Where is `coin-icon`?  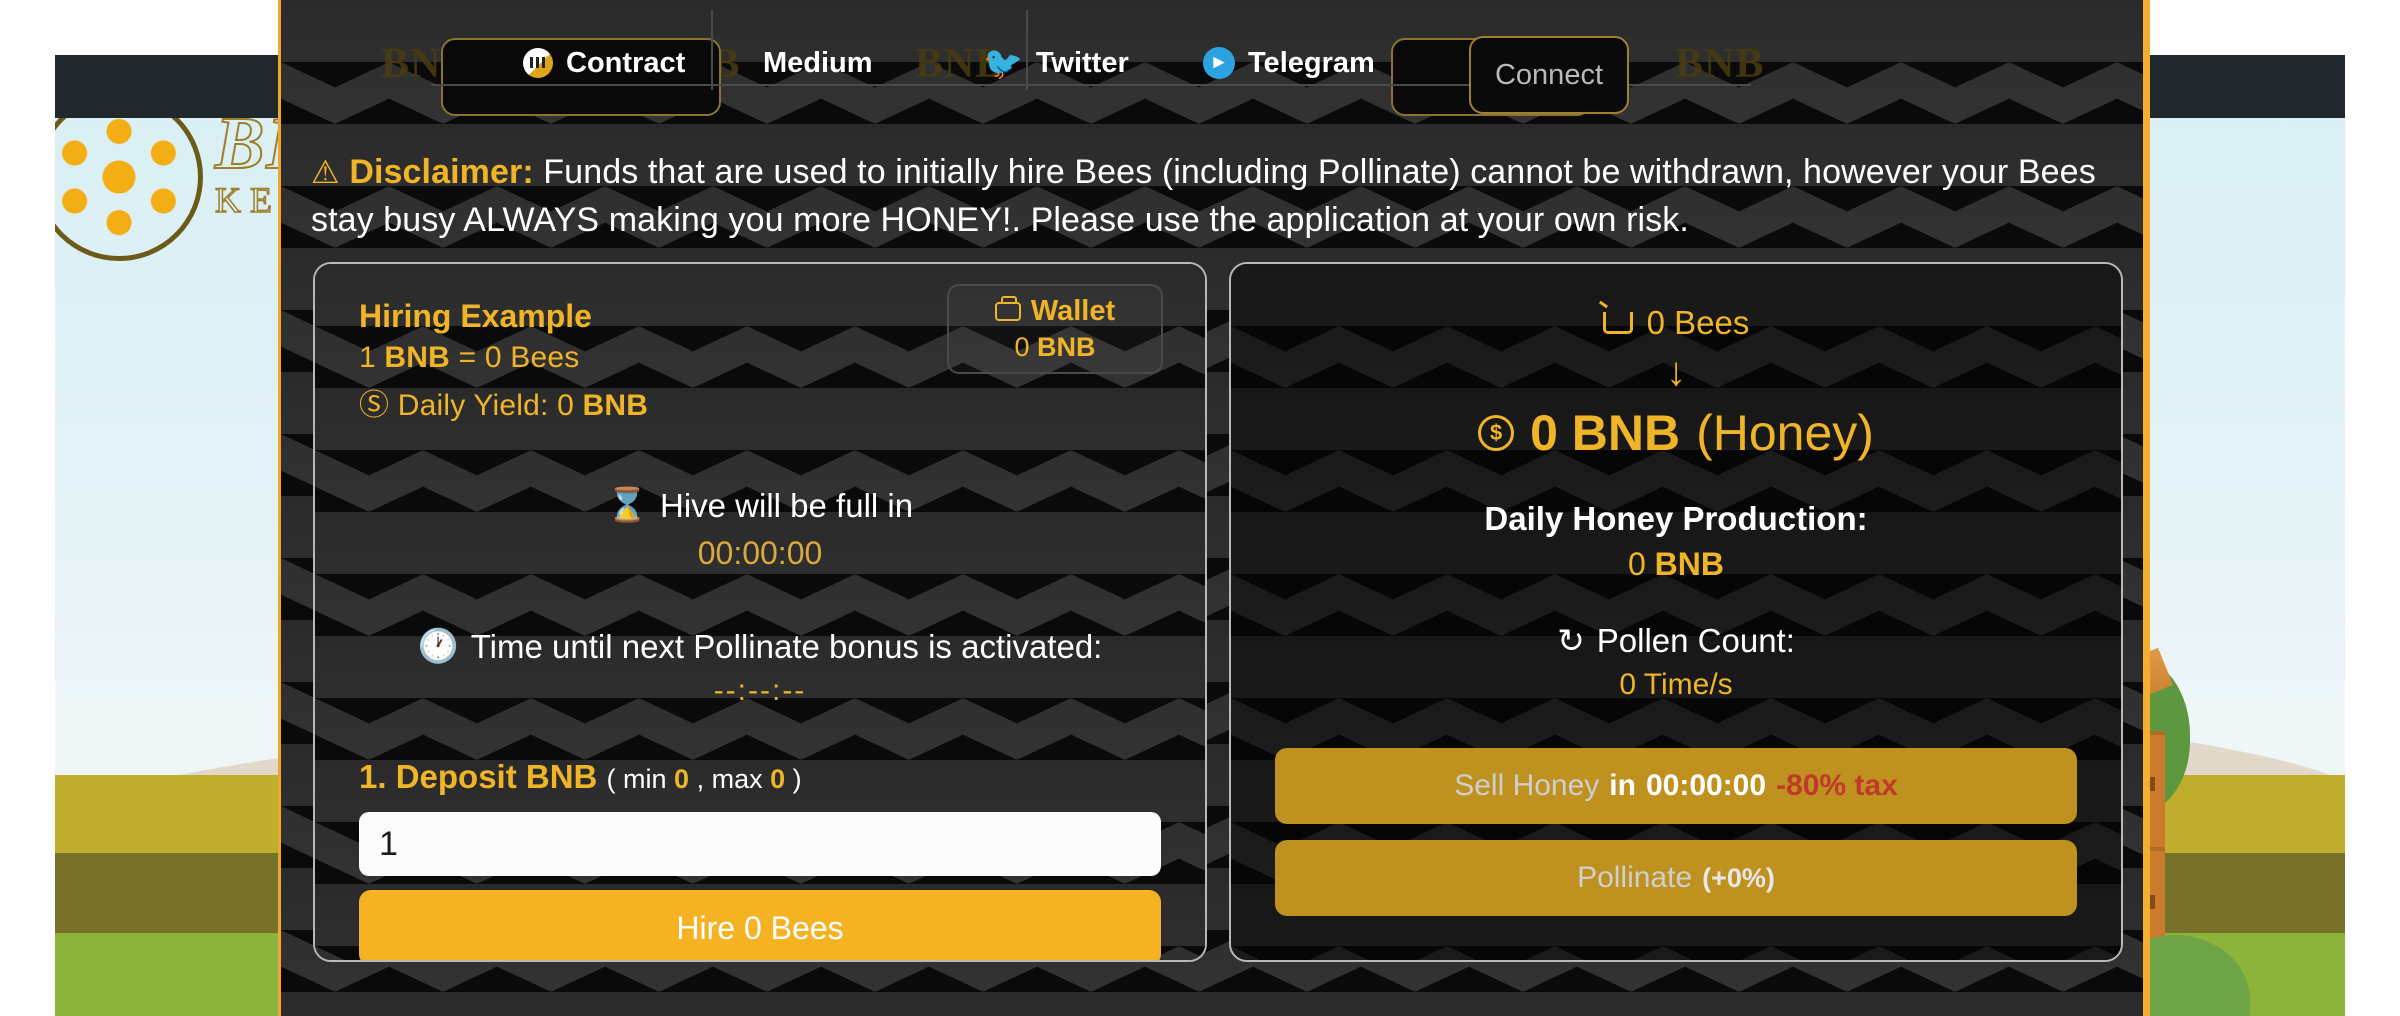 coin-icon is located at coordinates (1496, 433).